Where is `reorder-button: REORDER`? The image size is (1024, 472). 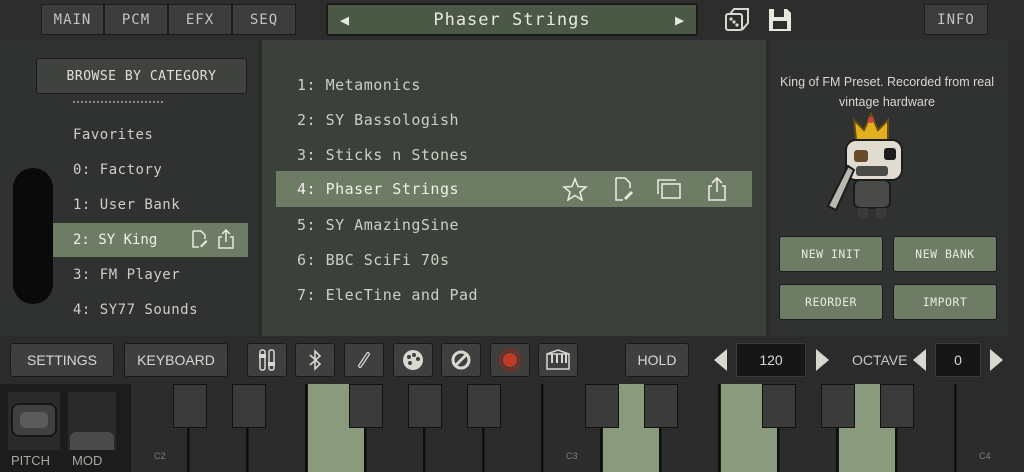
reorder-button: REORDER is located at coordinates (831, 302).